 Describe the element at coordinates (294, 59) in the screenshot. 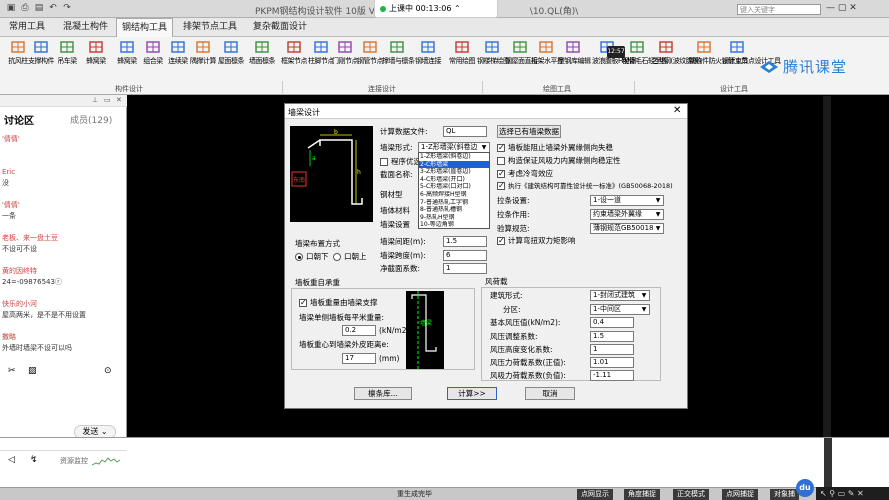

I see `ribbon-button: 框架节点` at that location.